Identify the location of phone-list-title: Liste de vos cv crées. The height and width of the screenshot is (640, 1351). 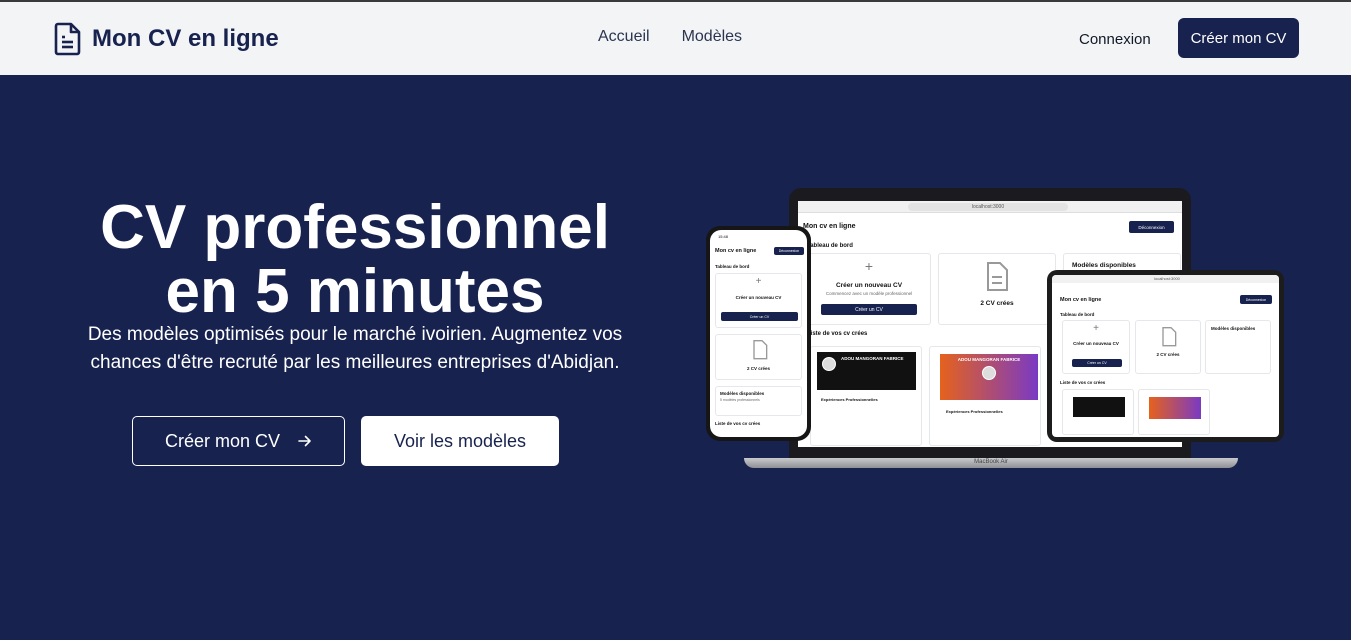
(738, 423).